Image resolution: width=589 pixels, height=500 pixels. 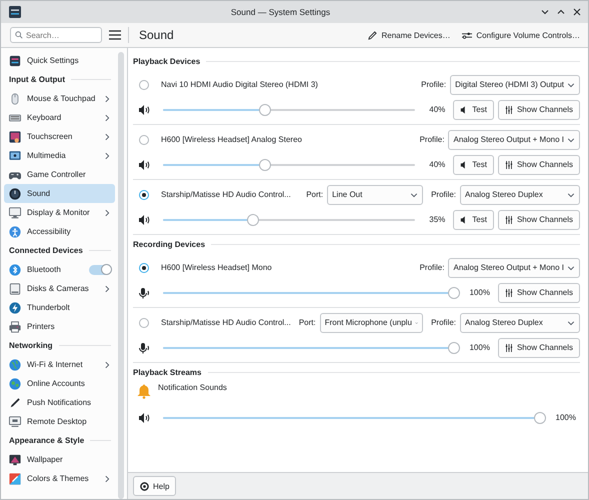 I want to click on volume-reading: 35%, so click(x=437, y=219).